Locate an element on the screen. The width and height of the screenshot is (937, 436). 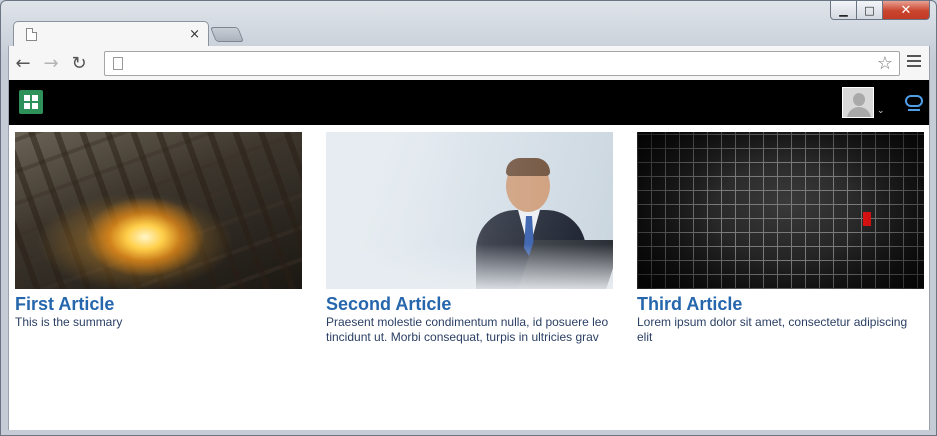
tab-close-icon: × is located at coordinates (194, 34).